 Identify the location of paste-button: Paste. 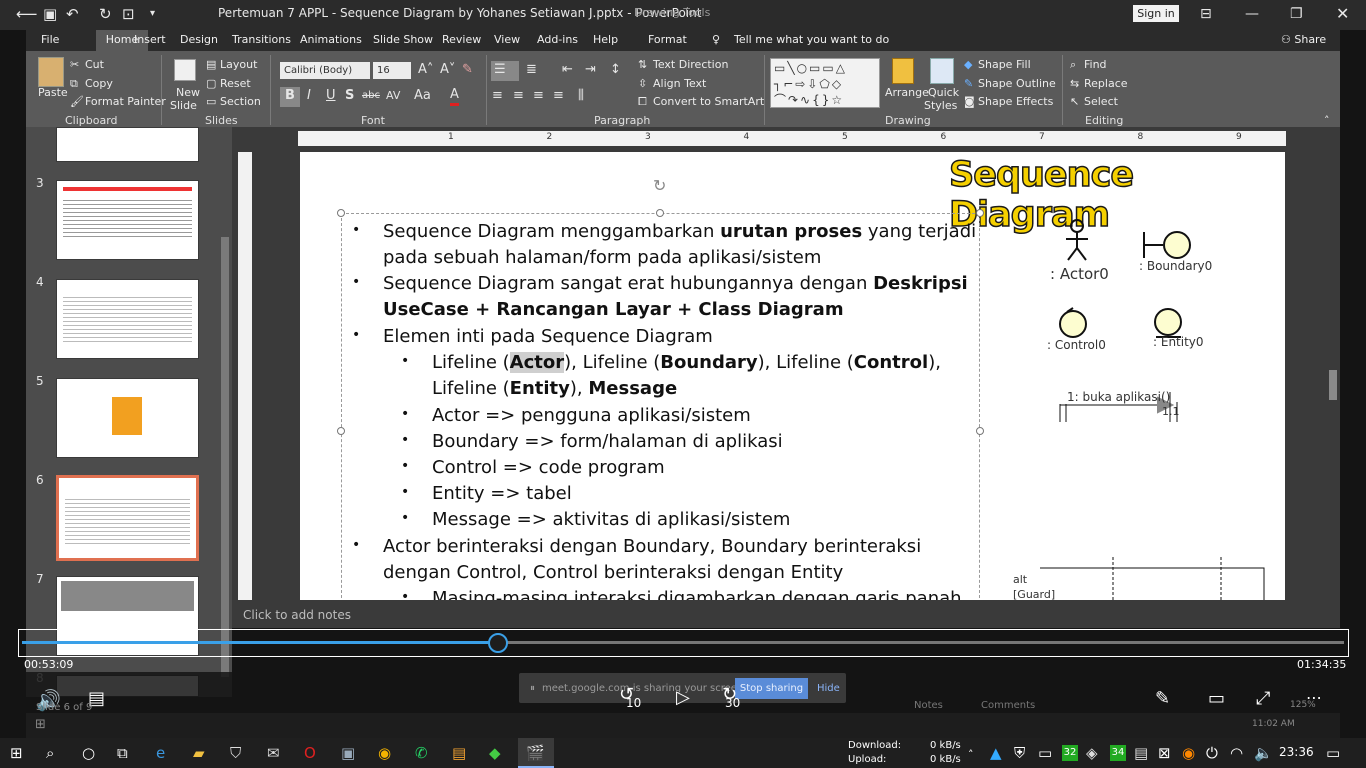
(53, 92).